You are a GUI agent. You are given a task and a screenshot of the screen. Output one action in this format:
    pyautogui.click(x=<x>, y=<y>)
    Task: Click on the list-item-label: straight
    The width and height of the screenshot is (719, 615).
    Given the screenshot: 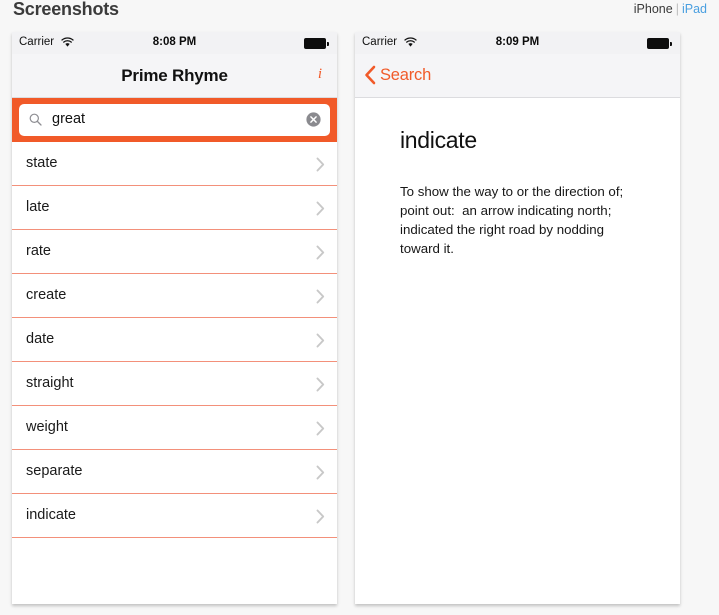 What is the action you would take?
    pyautogui.click(x=50, y=383)
    